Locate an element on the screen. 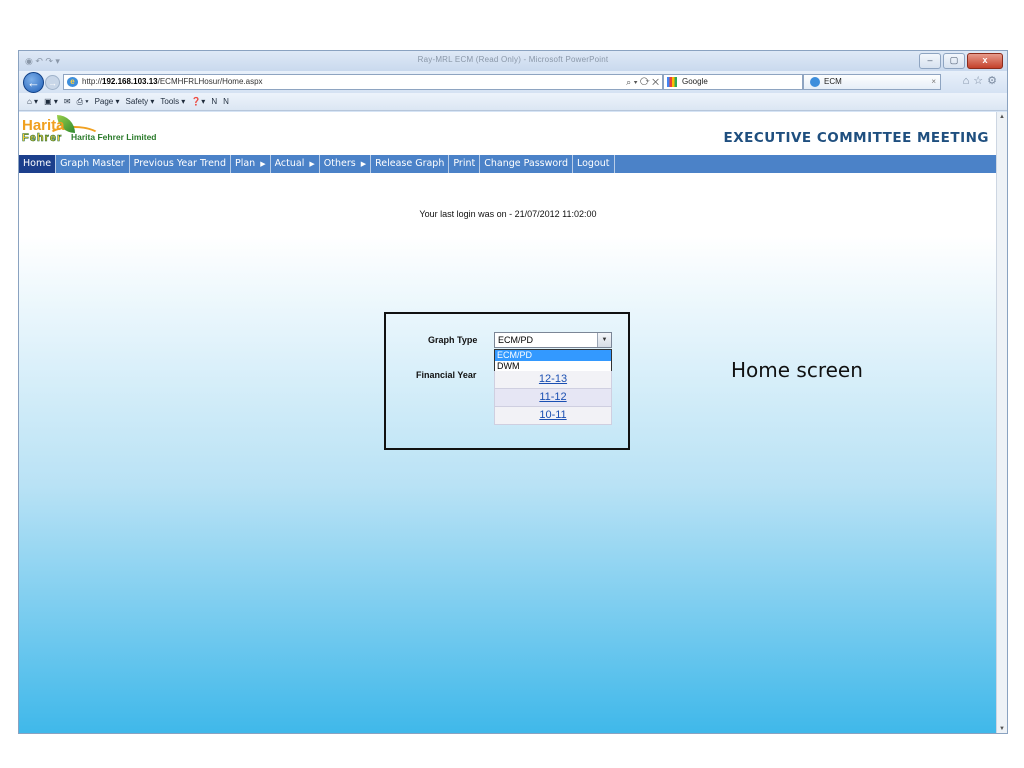  menu-item-label: Logout is located at coordinates (593, 163).